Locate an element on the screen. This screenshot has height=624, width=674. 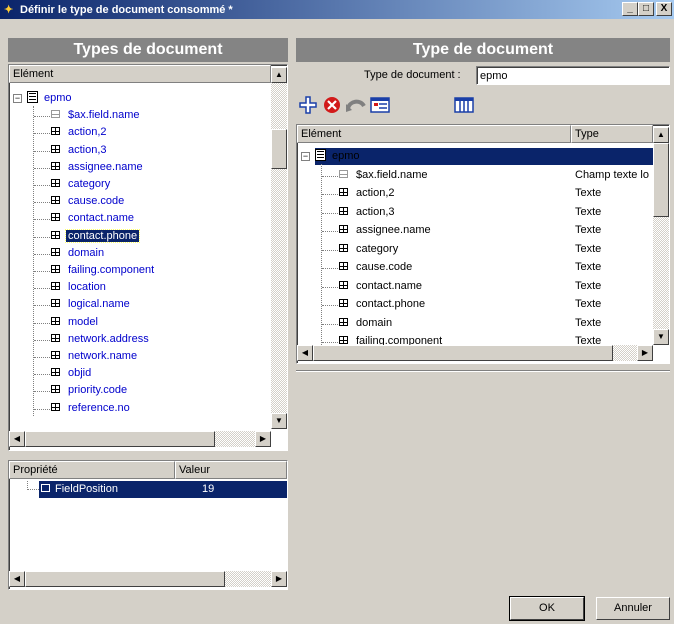
tree-column-header: Elément is located at coordinates (140, 74).